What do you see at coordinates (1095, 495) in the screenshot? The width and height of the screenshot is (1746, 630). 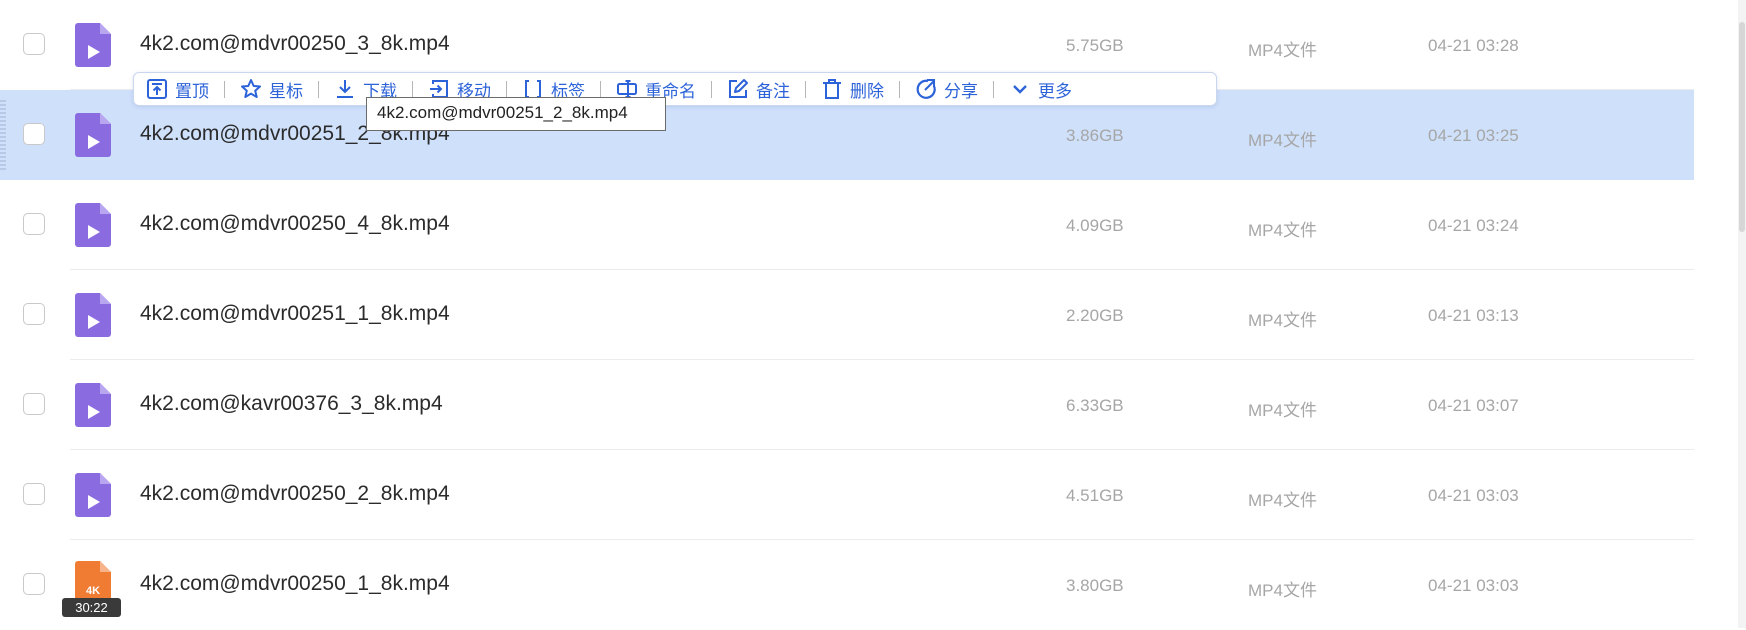 I see `file-size: 4.51GB` at bounding box center [1095, 495].